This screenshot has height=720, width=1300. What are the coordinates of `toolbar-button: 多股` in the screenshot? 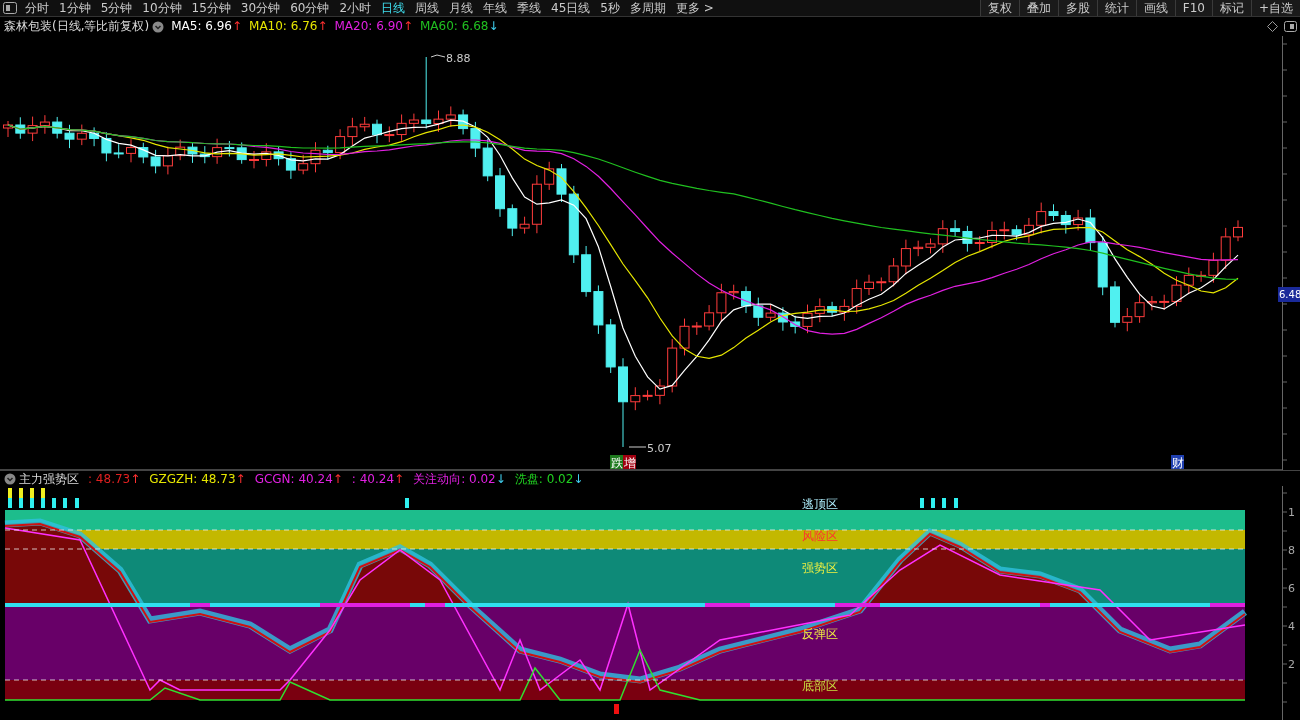 It's located at (1077, 8).